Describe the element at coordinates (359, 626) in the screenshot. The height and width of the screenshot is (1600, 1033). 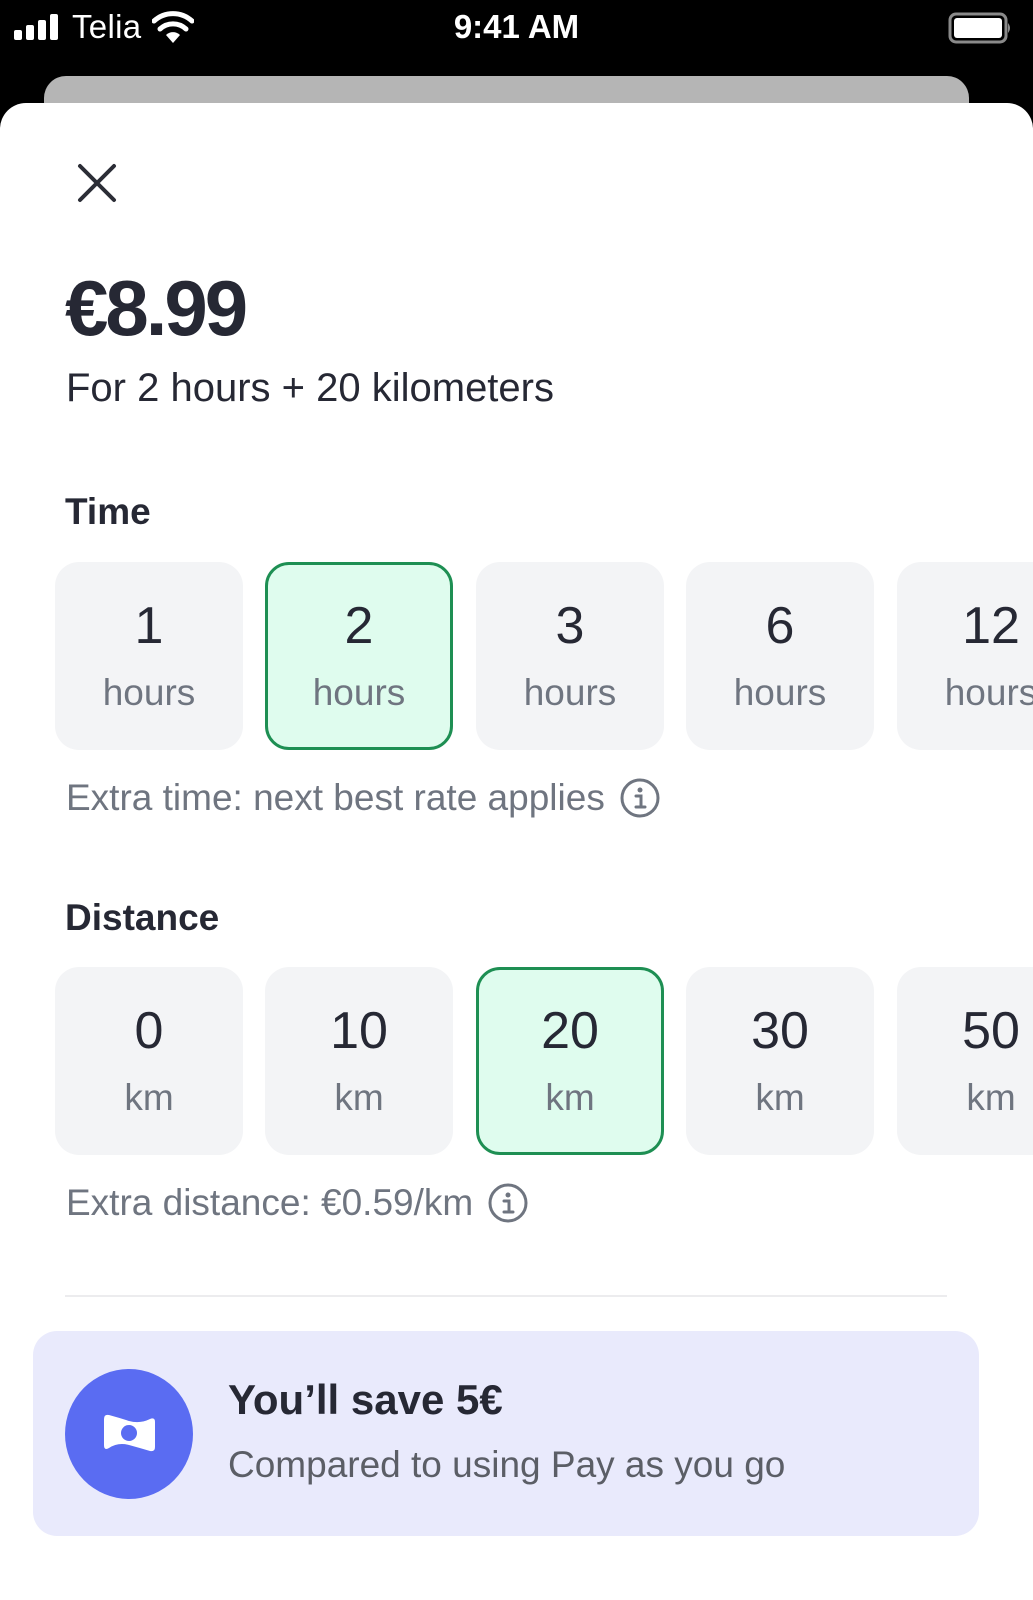
I see `option-value: 2` at that location.